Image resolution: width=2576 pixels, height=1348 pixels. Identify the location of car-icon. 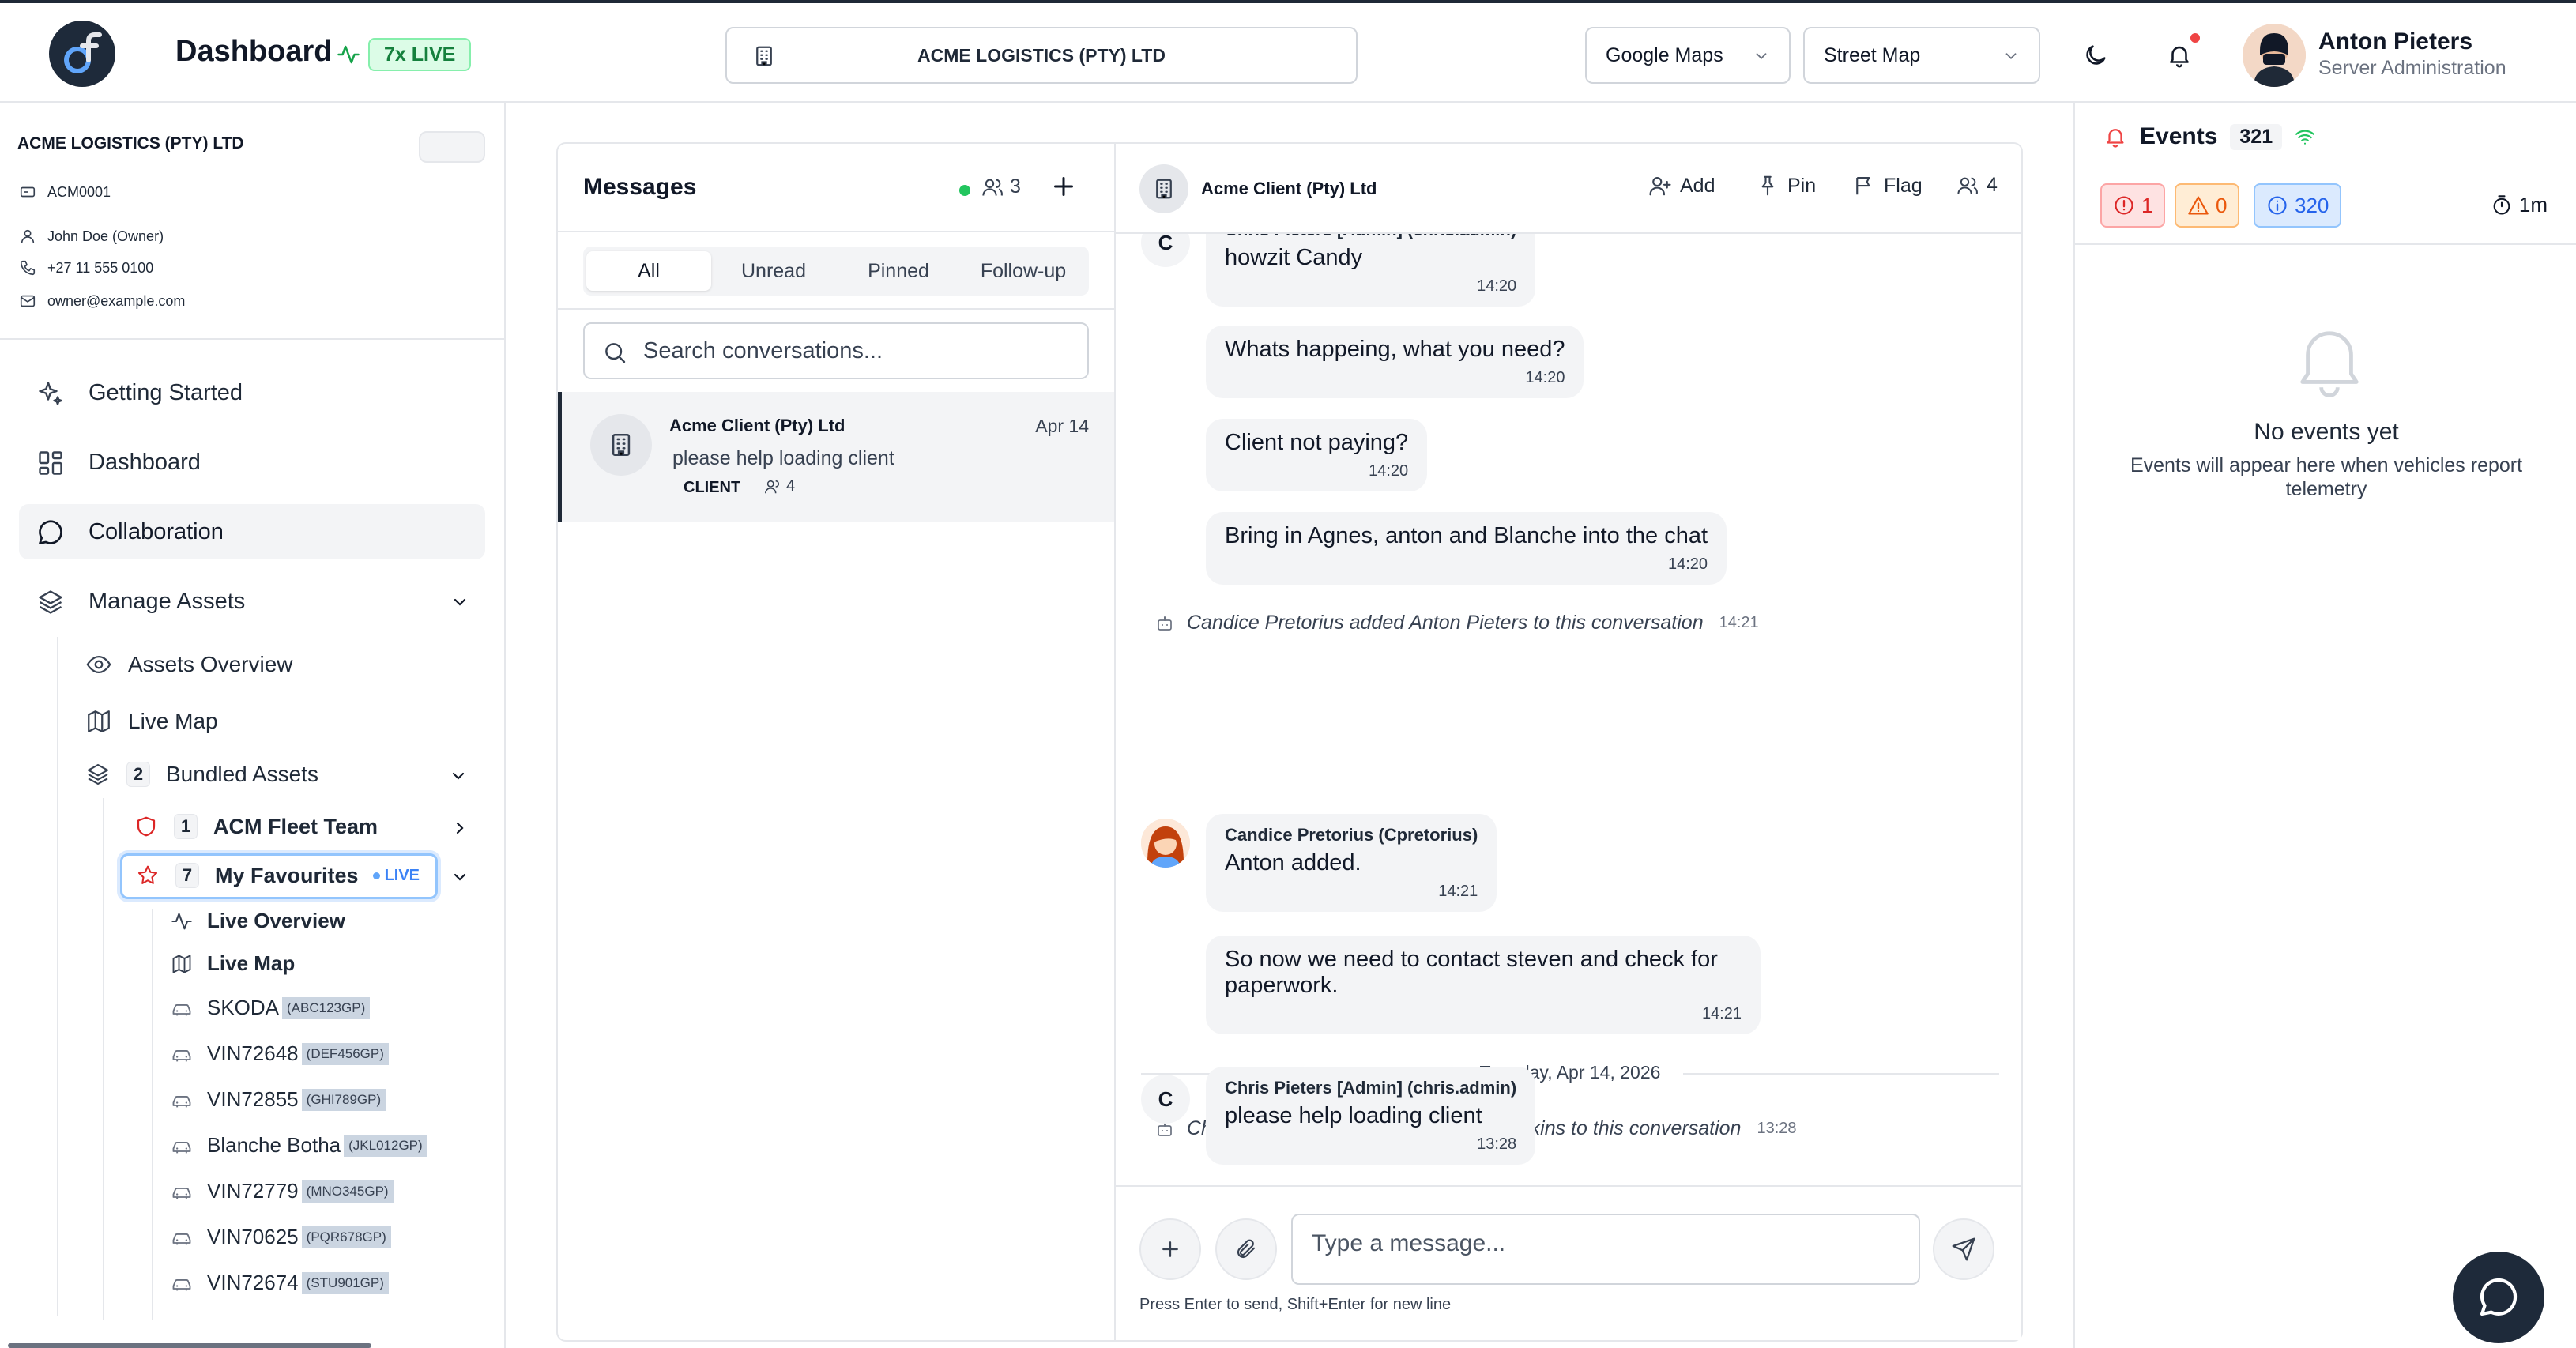
(181, 1284).